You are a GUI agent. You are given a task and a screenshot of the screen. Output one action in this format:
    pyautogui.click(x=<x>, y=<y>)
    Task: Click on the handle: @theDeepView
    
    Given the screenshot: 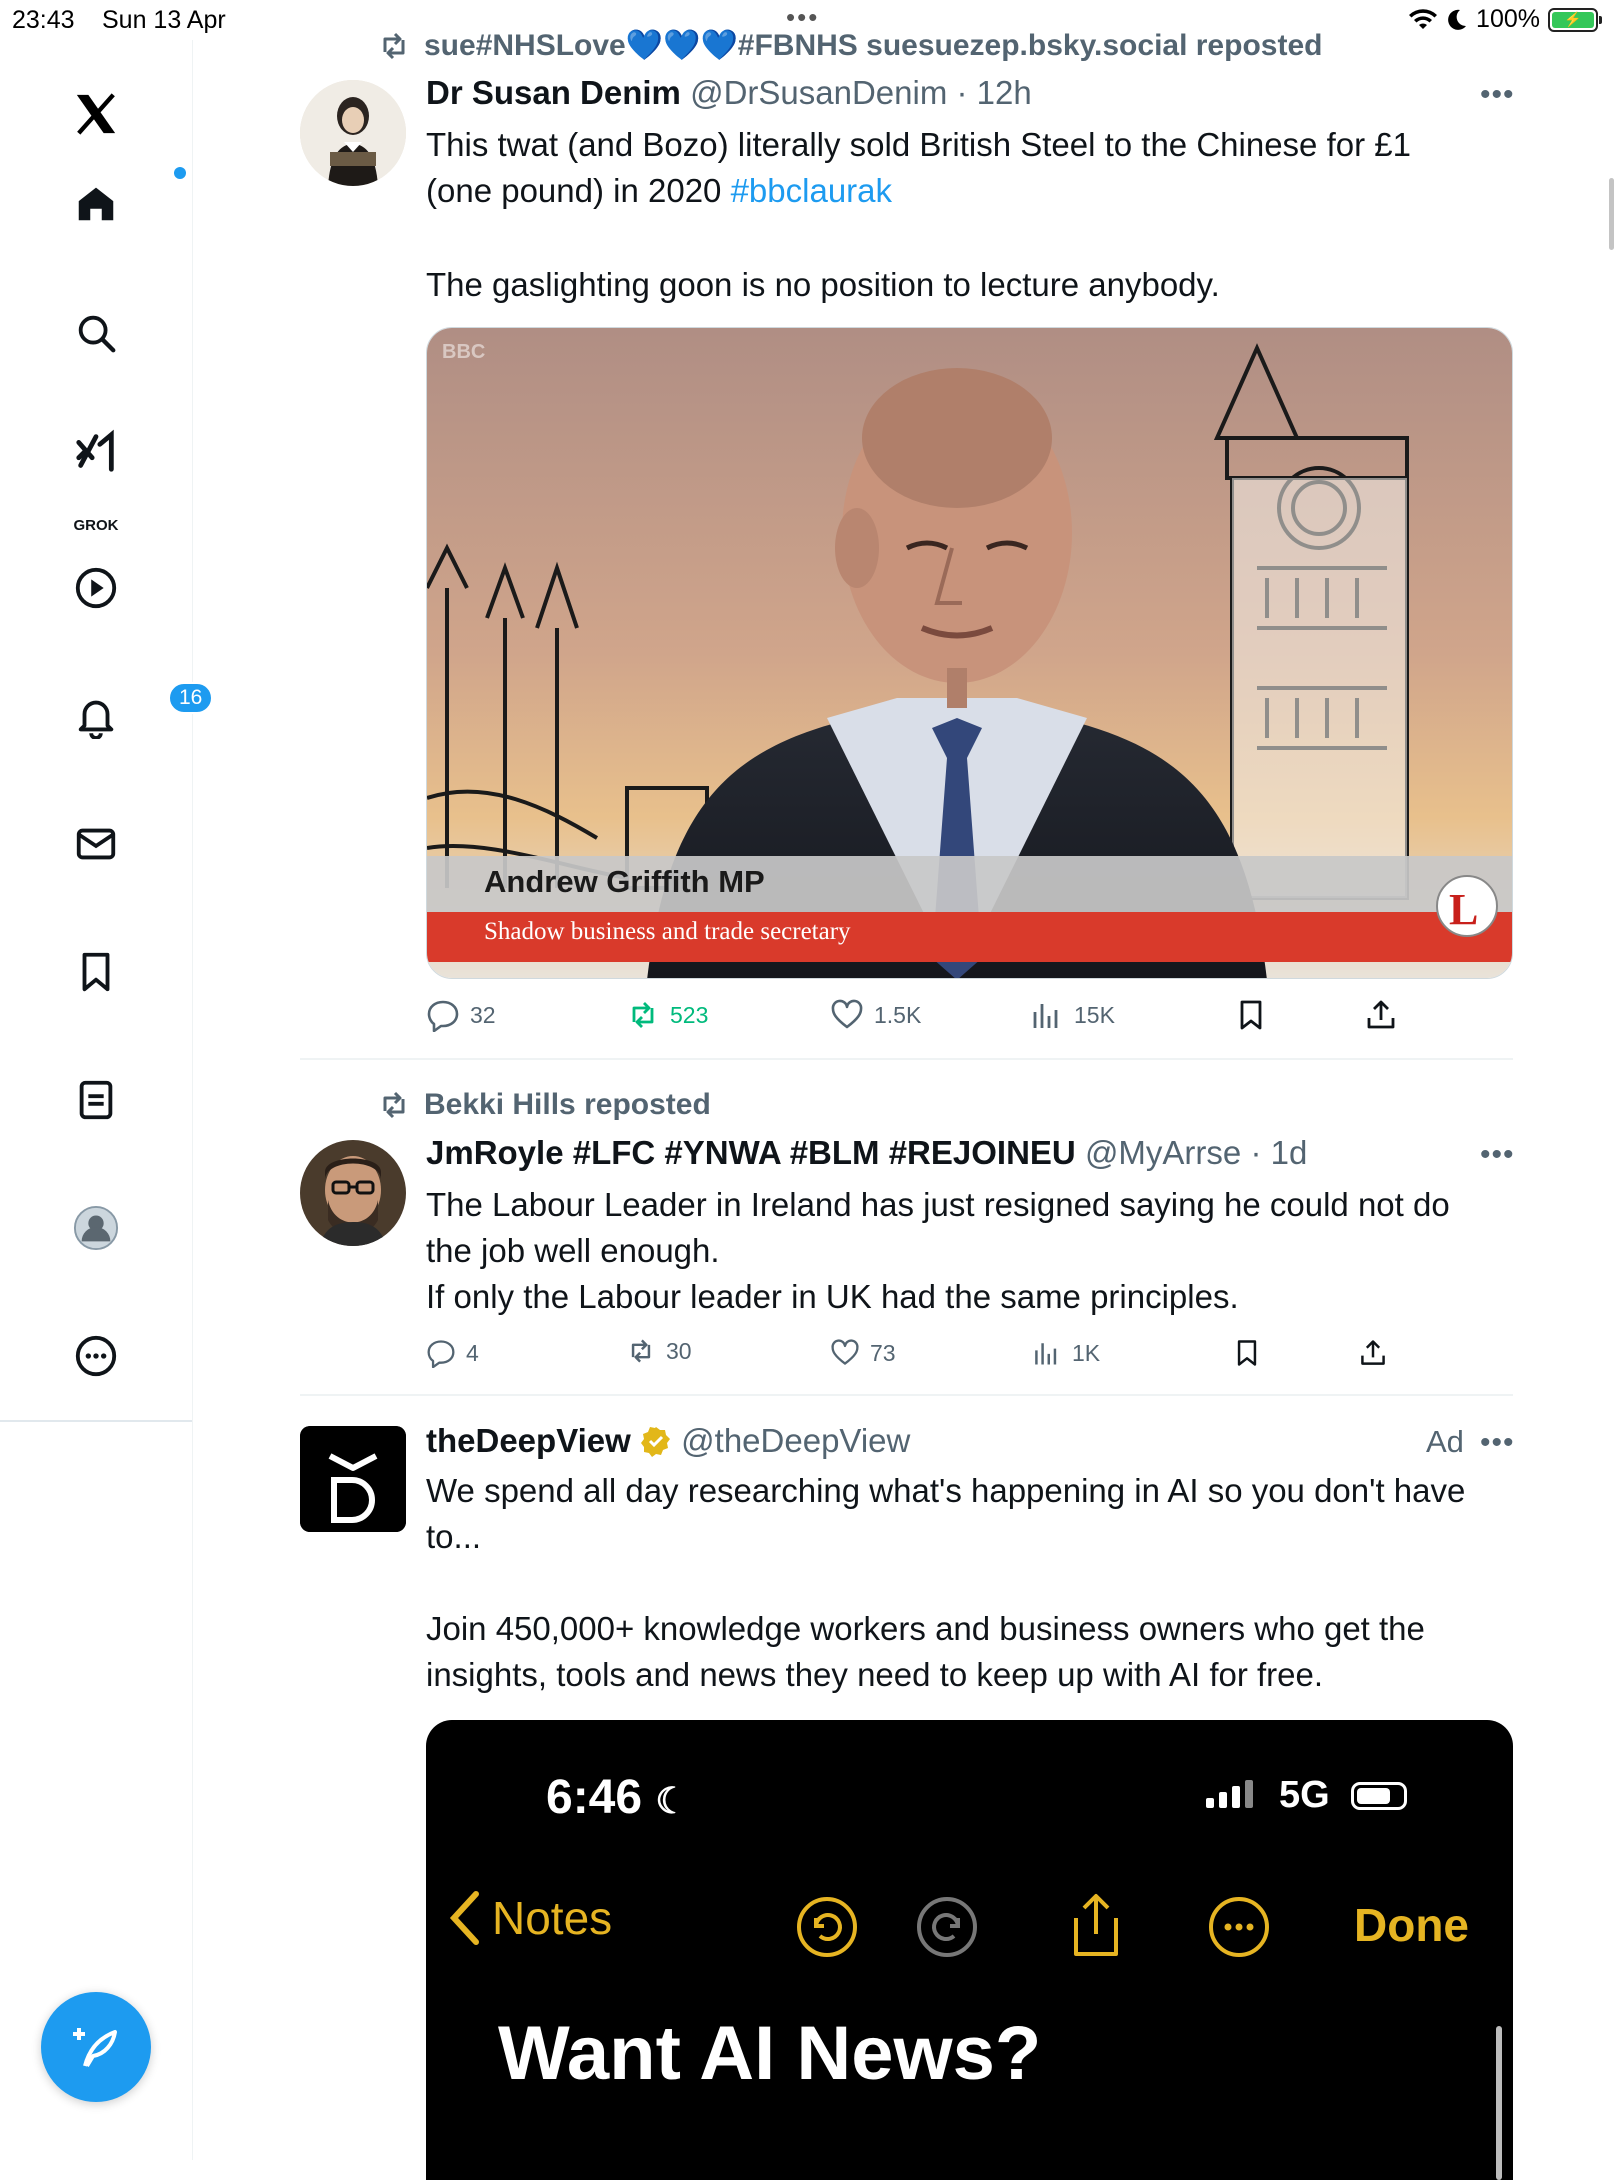 What is the action you would take?
    pyautogui.click(x=795, y=1440)
    